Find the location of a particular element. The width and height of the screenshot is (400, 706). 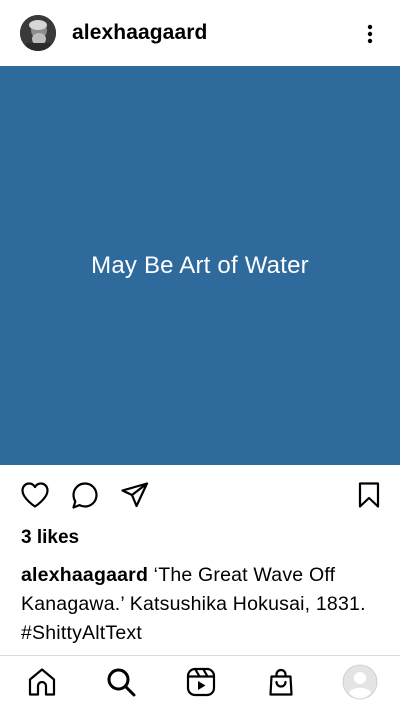

avatar is located at coordinates (38, 33).